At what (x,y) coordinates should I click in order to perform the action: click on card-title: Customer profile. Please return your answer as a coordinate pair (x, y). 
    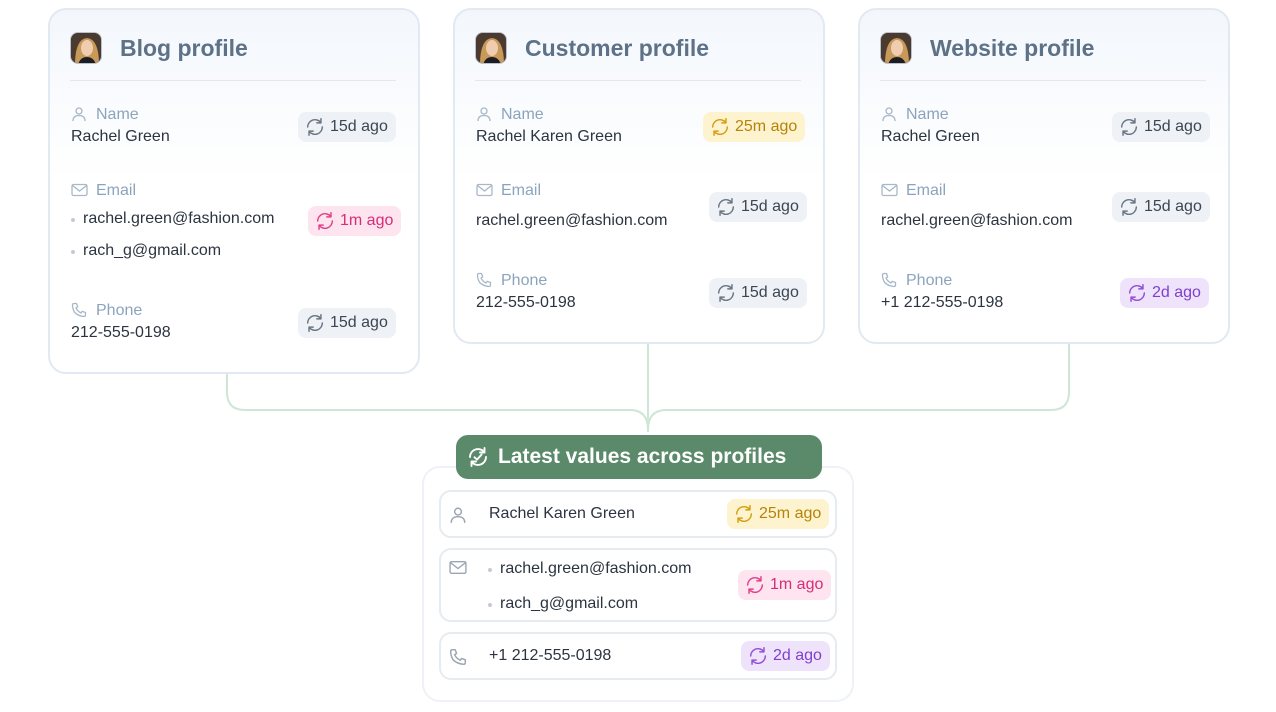
    Looking at the image, I should click on (617, 48).